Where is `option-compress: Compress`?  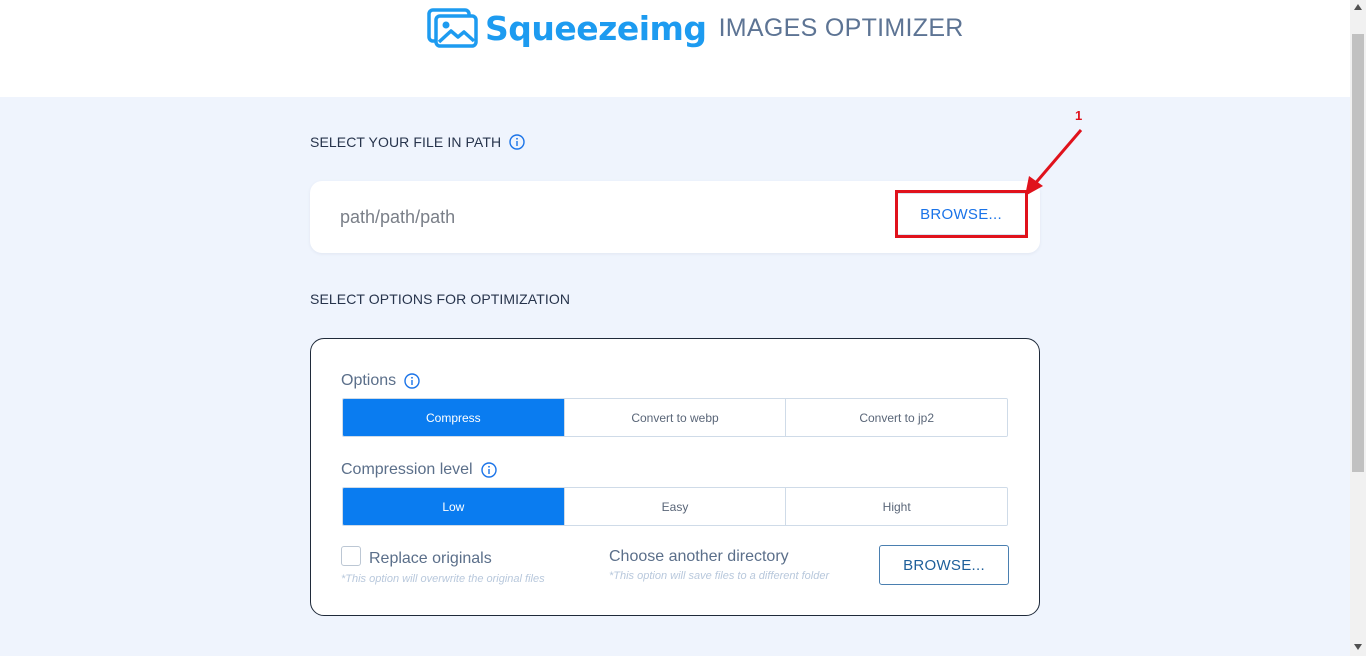 option-compress: Compress is located at coordinates (453, 417).